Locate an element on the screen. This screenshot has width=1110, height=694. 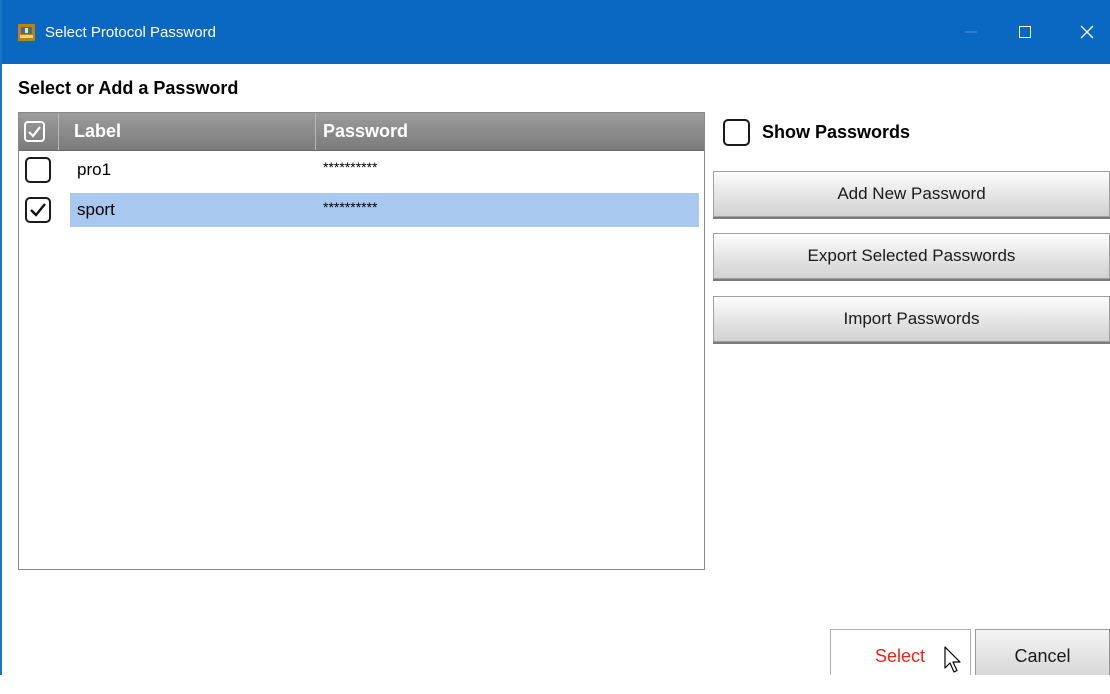
column-header-password: Password is located at coordinates (365, 131).